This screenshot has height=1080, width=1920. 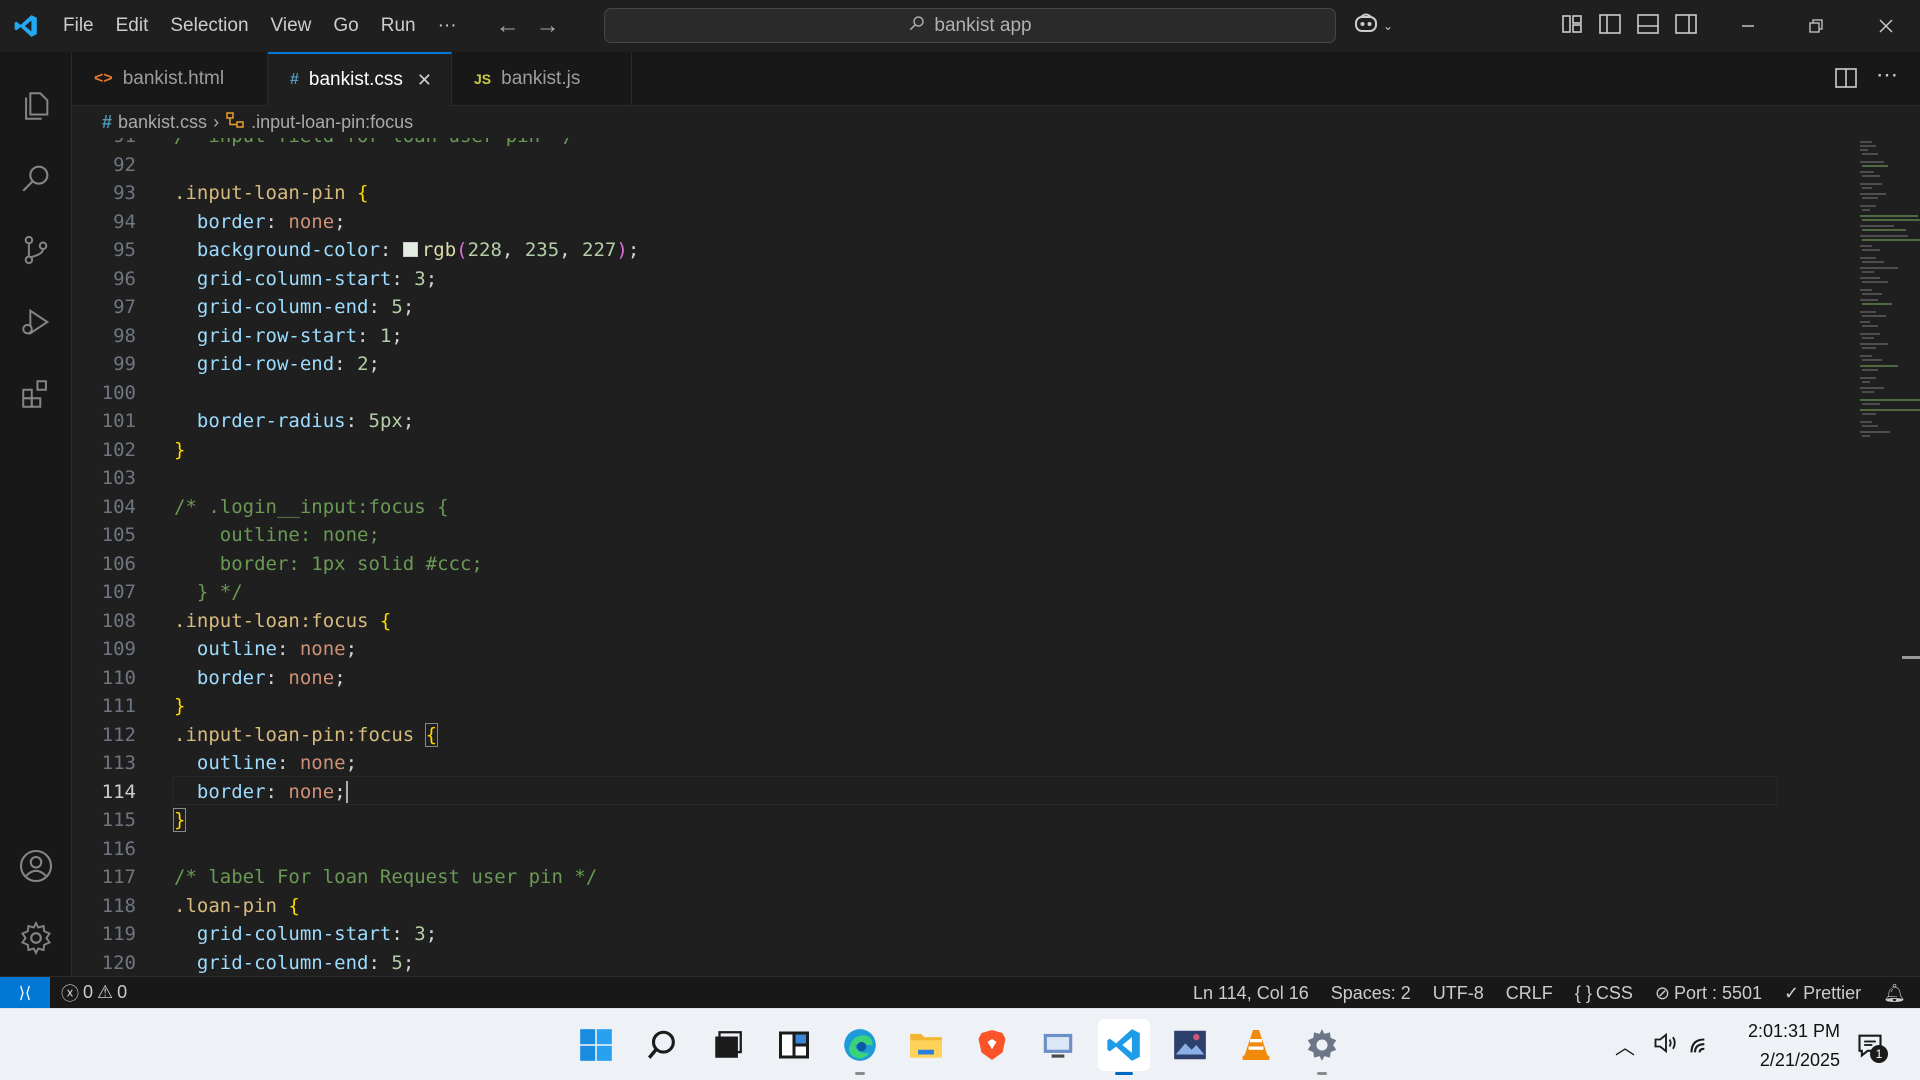 What do you see at coordinates (246, 620) in the screenshot?
I see `code-line: 108 .input-loan:focus {` at bounding box center [246, 620].